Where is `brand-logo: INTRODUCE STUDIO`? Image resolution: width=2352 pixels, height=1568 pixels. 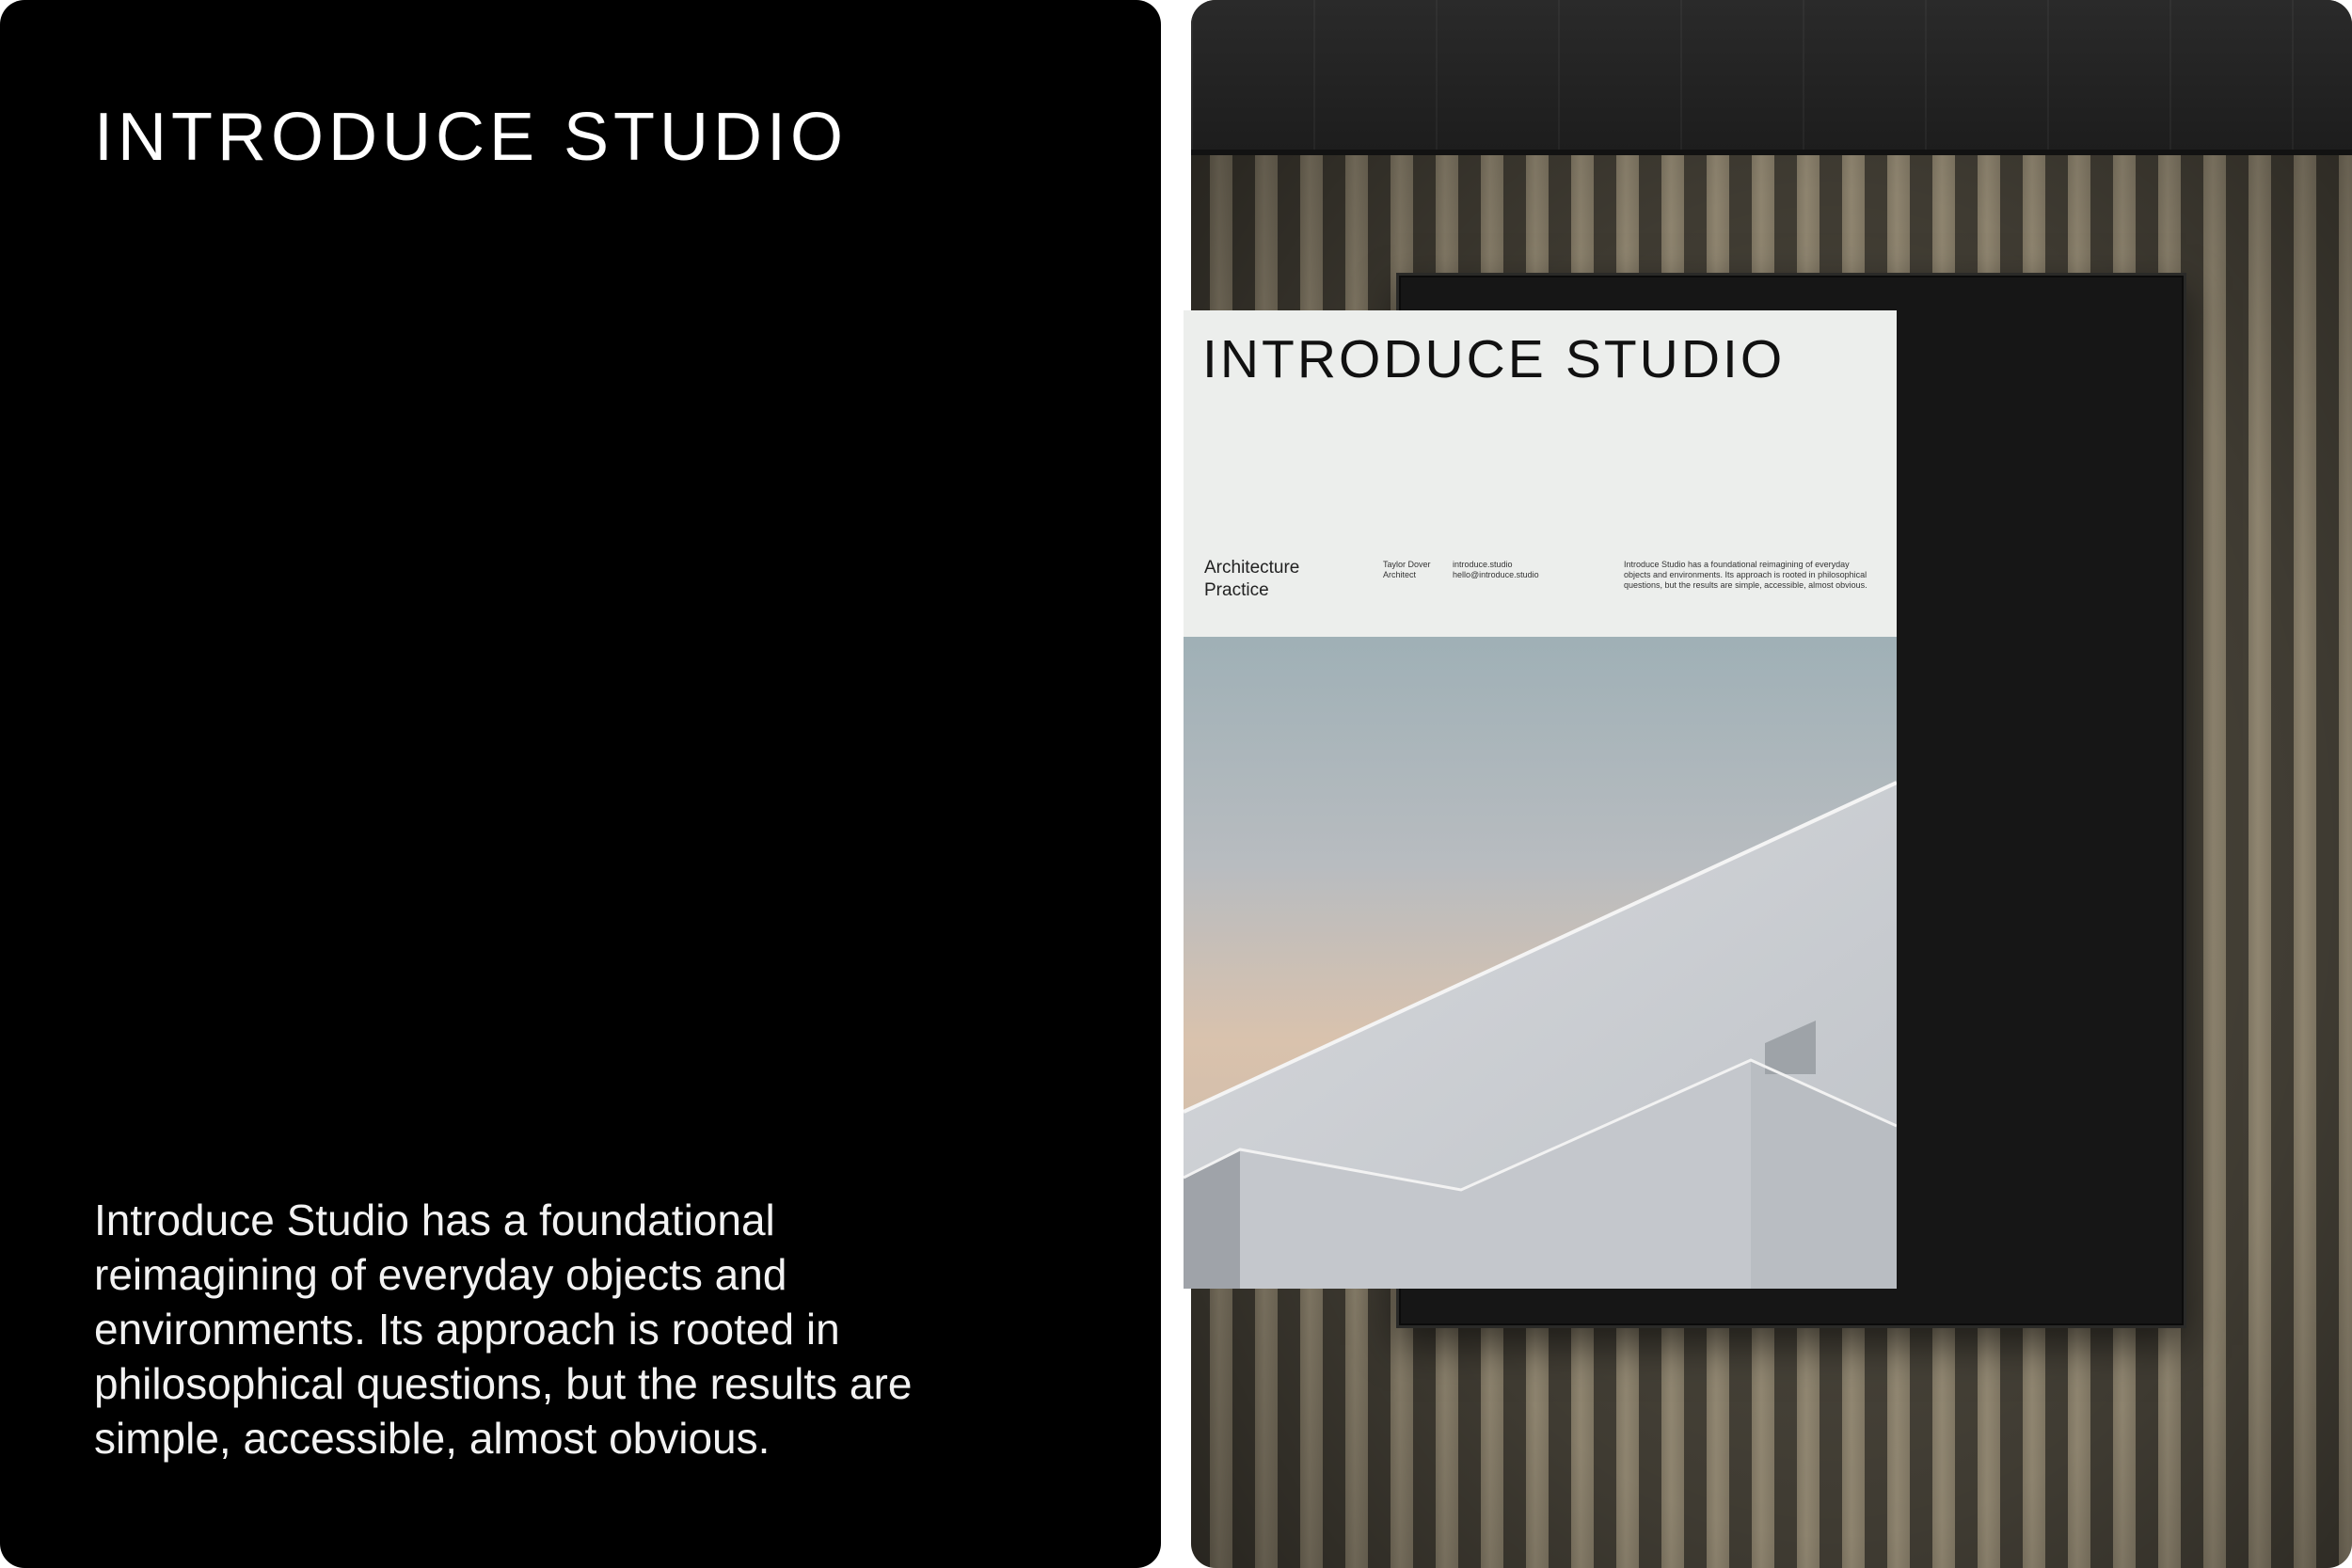 brand-logo: INTRODUCE STUDIO is located at coordinates (471, 137).